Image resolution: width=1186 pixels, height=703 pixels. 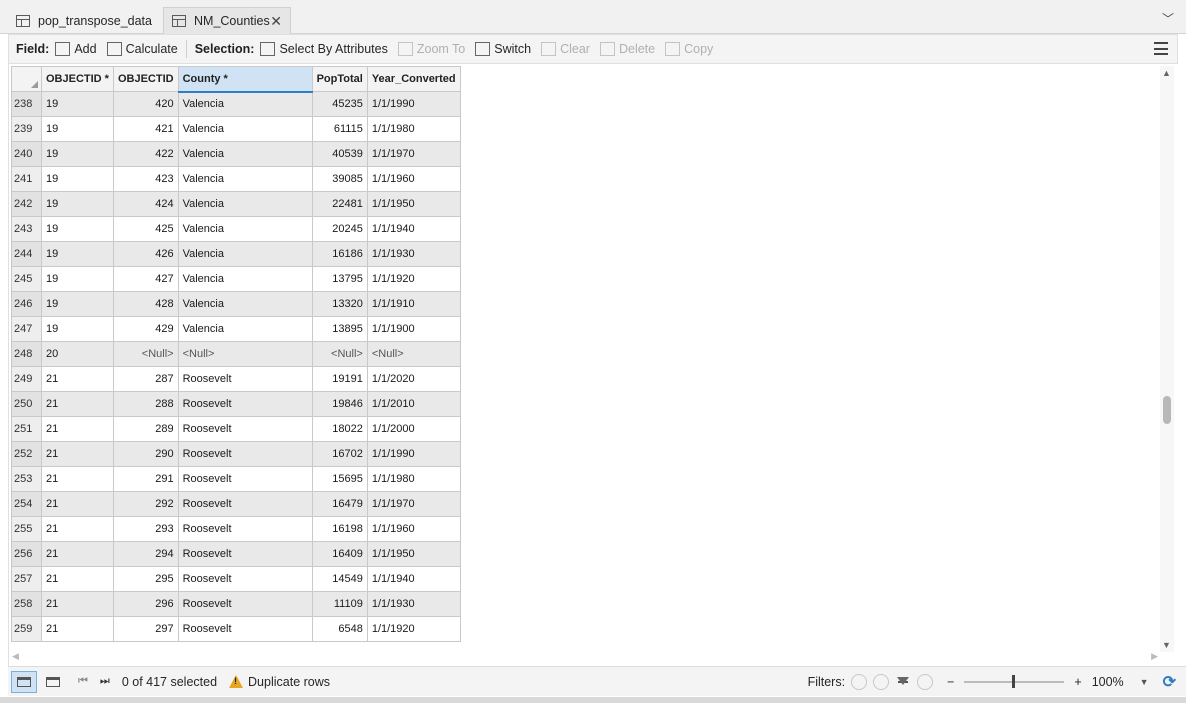 I want to click on refresh-icon: ⟳, so click(x=1169, y=682).